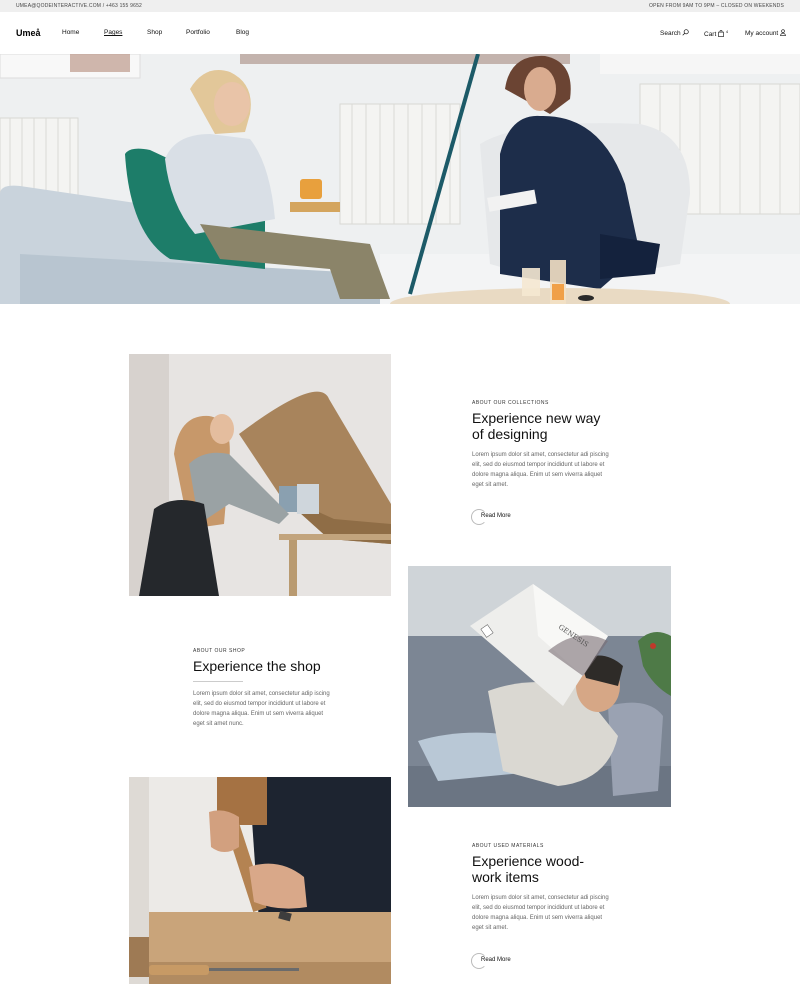 This screenshot has height=984, width=800. I want to click on bag-icon, so click(721, 34).